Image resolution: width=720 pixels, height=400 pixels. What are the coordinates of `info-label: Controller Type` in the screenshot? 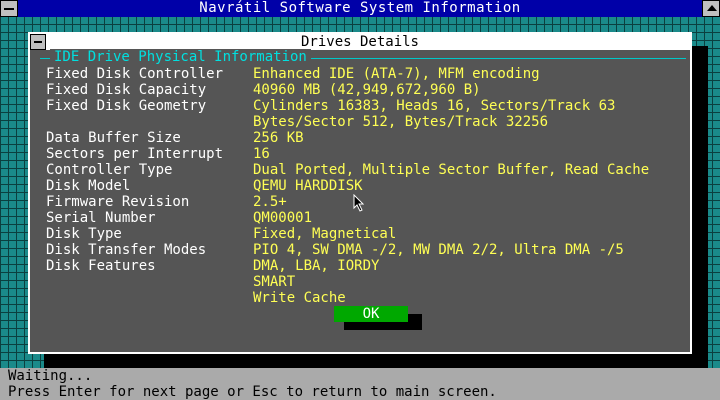 It's located at (109, 170).